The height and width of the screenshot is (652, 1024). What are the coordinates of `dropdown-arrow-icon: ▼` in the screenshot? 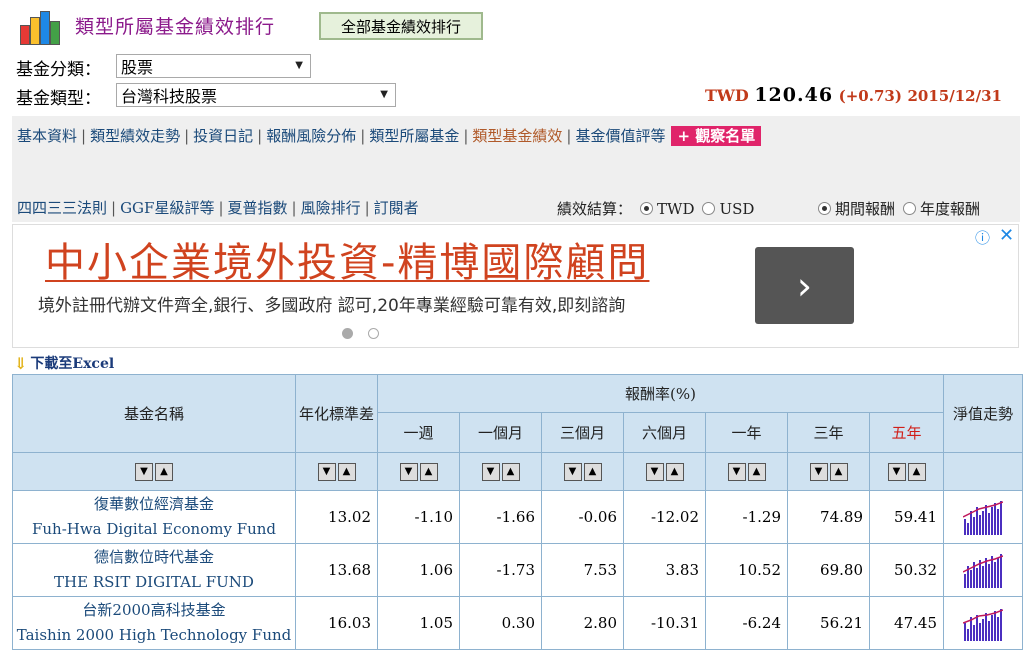 It's located at (299, 65).